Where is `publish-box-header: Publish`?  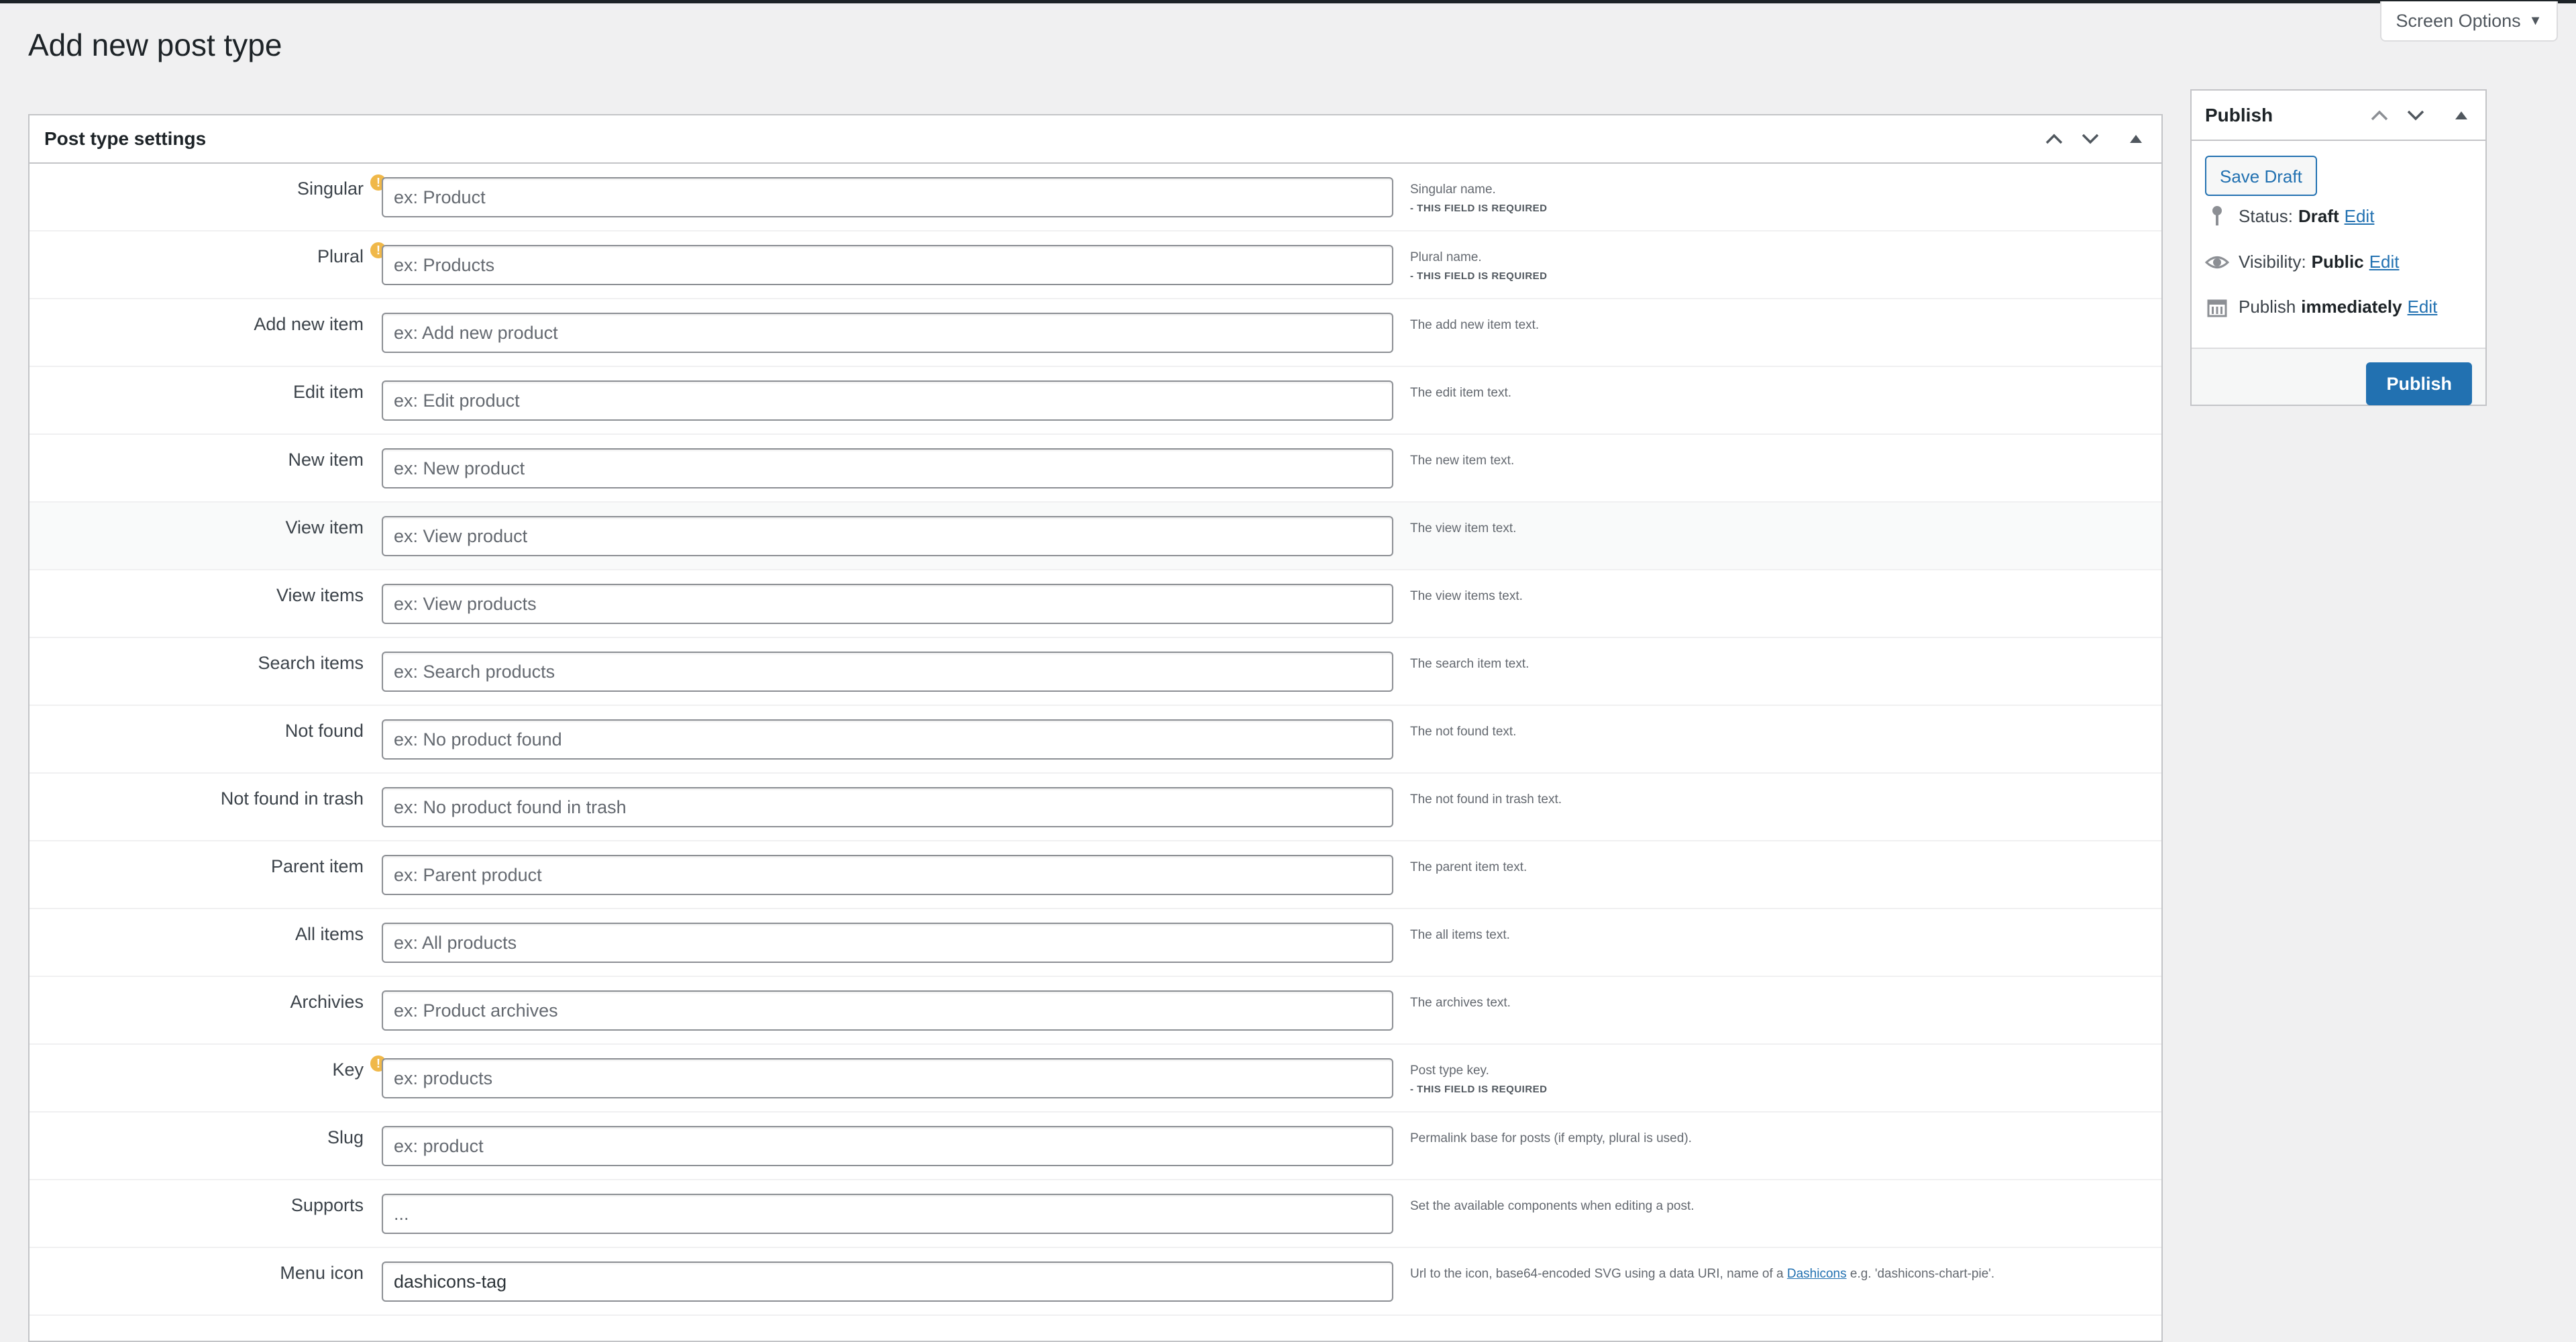
publish-box-header: Publish is located at coordinates (2338, 116).